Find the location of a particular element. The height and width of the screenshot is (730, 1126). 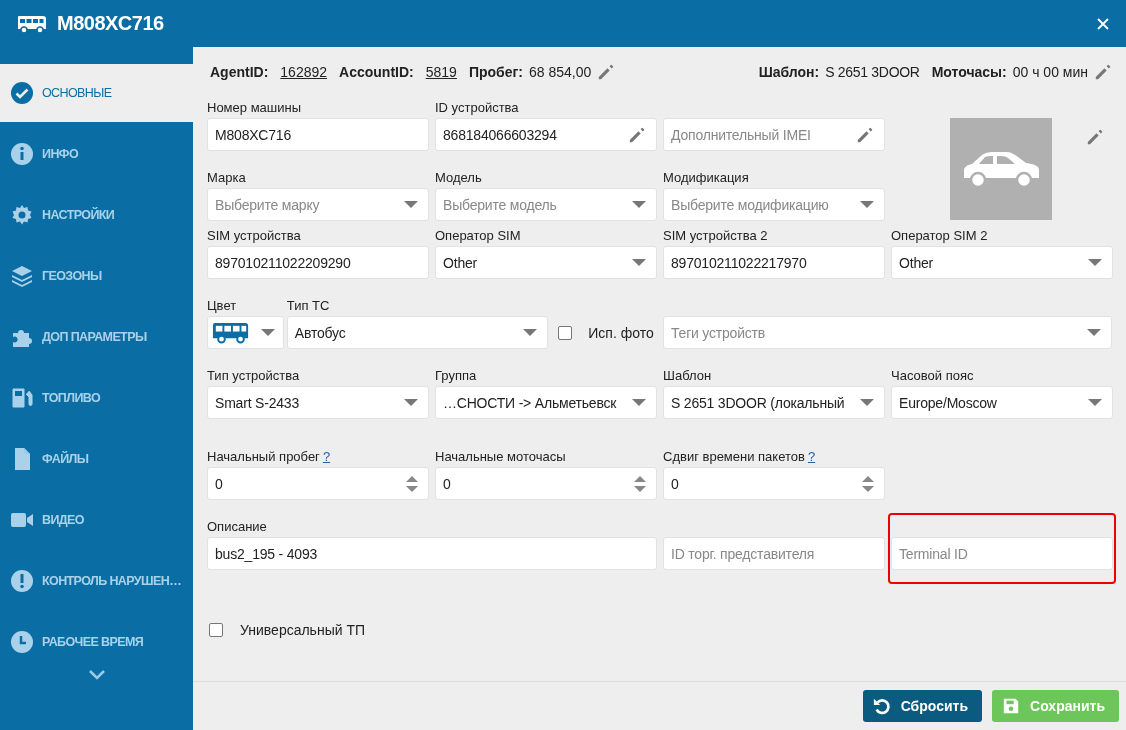

clock-icon is located at coordinates (22, 642).